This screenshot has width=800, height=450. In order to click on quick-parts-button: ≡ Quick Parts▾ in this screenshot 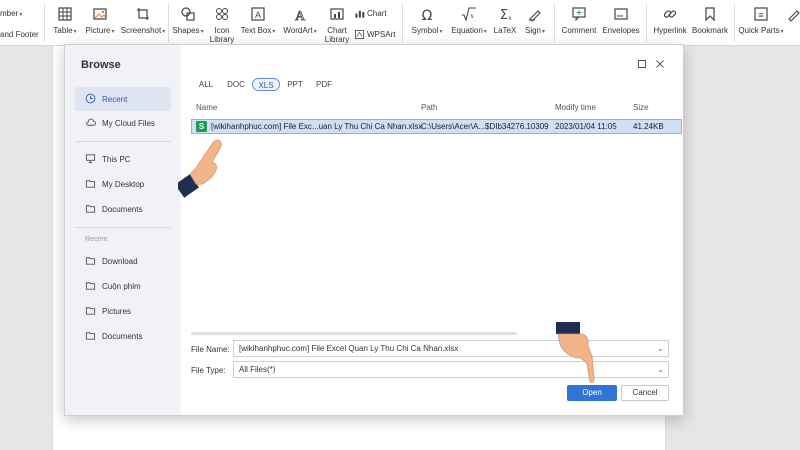, I will do `click(761, 23)`.